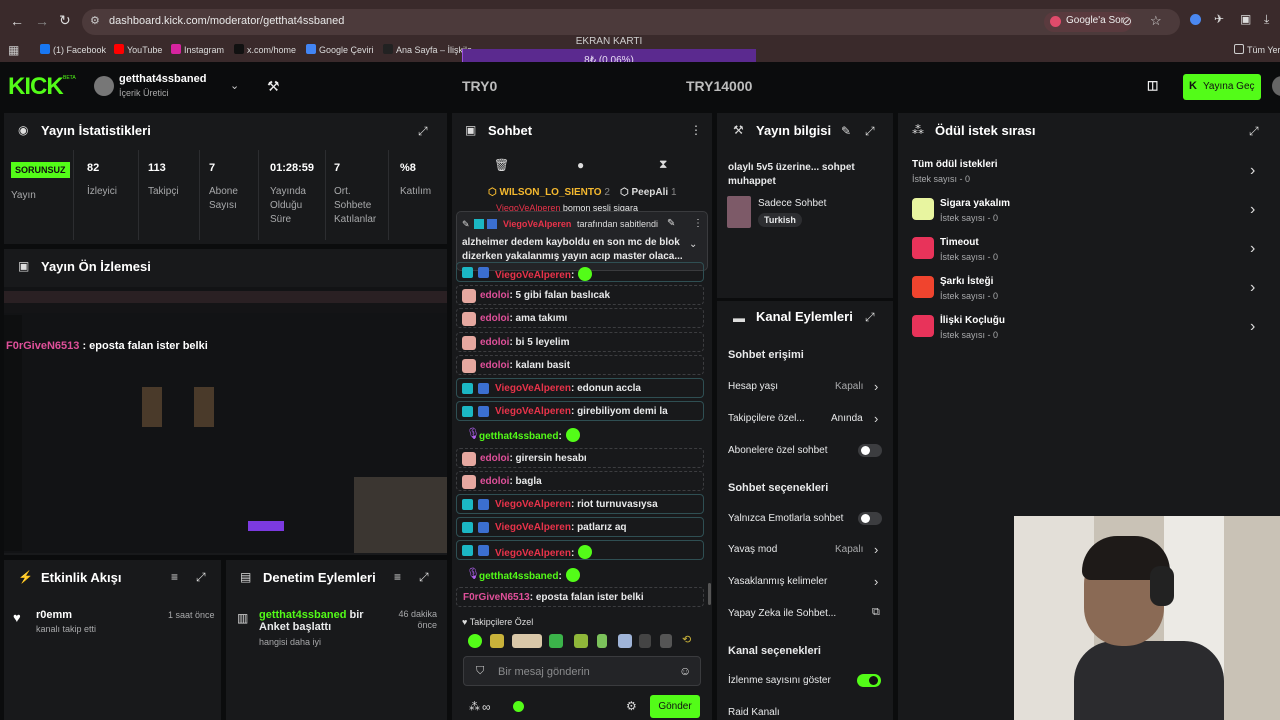 Image resolution: width=1280 pixels, height=720 pixels. What do you see at coordinates (663, 164) in the screenshot?
I see `hourglass-icon: ⧗` at bounding box center [663, 164].